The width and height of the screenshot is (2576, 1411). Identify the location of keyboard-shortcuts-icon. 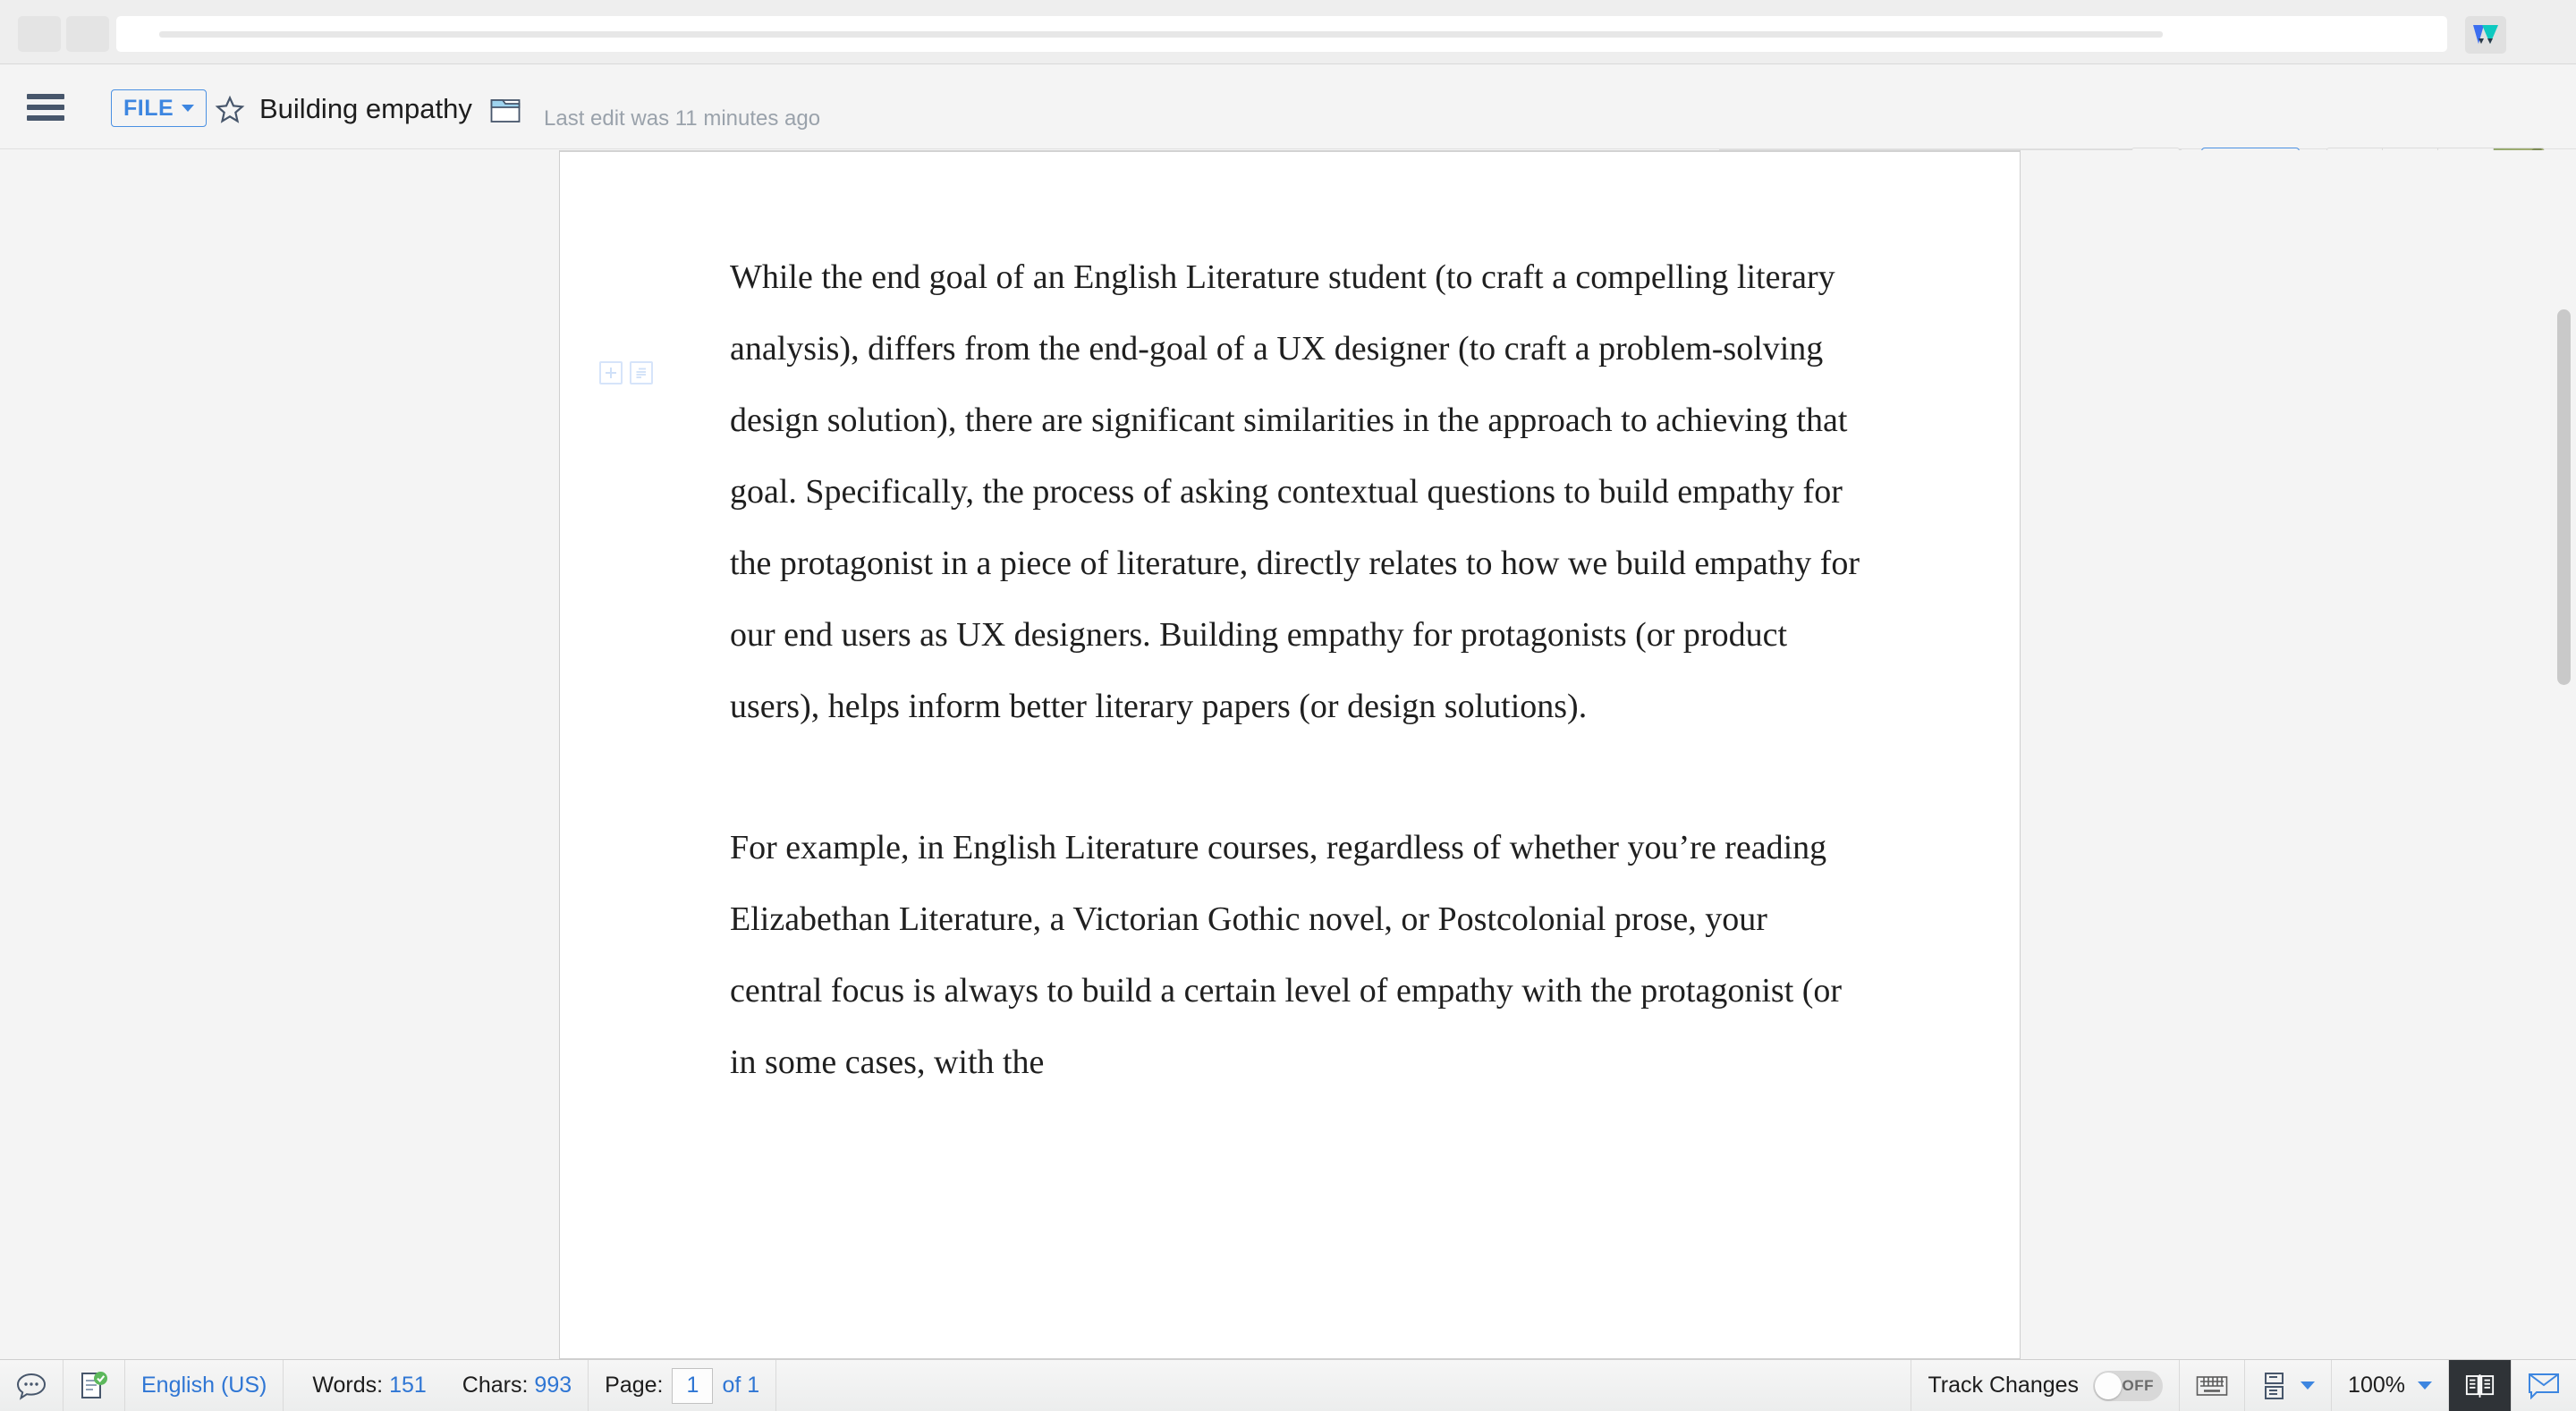
(2213, 1385).